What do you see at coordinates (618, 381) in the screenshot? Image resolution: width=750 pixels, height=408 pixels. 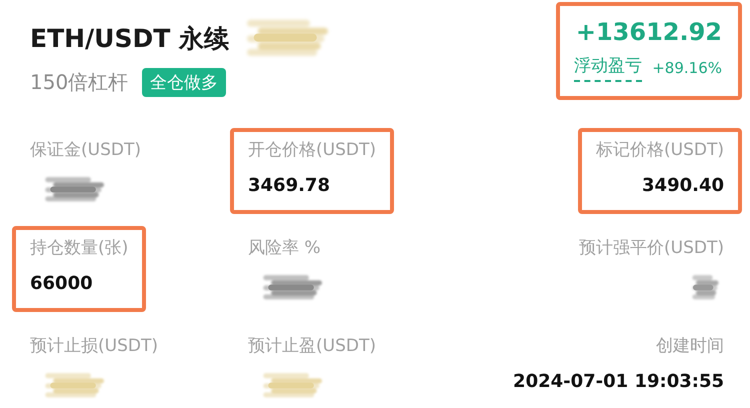 I see `field-value: 2024-07-01 19:03:55` at bounding box center [618, 381].